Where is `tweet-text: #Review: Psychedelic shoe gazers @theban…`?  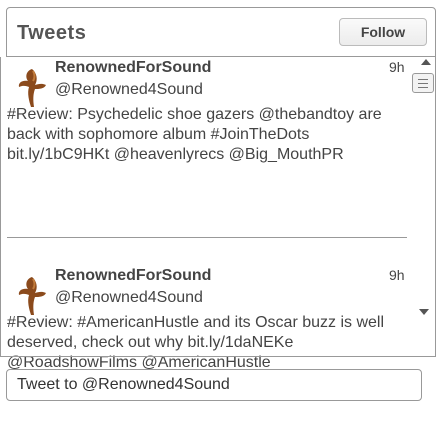
tweet-text: #Review: Psychedelic shoe gazers @theban… is located at coordinates (194, 134).